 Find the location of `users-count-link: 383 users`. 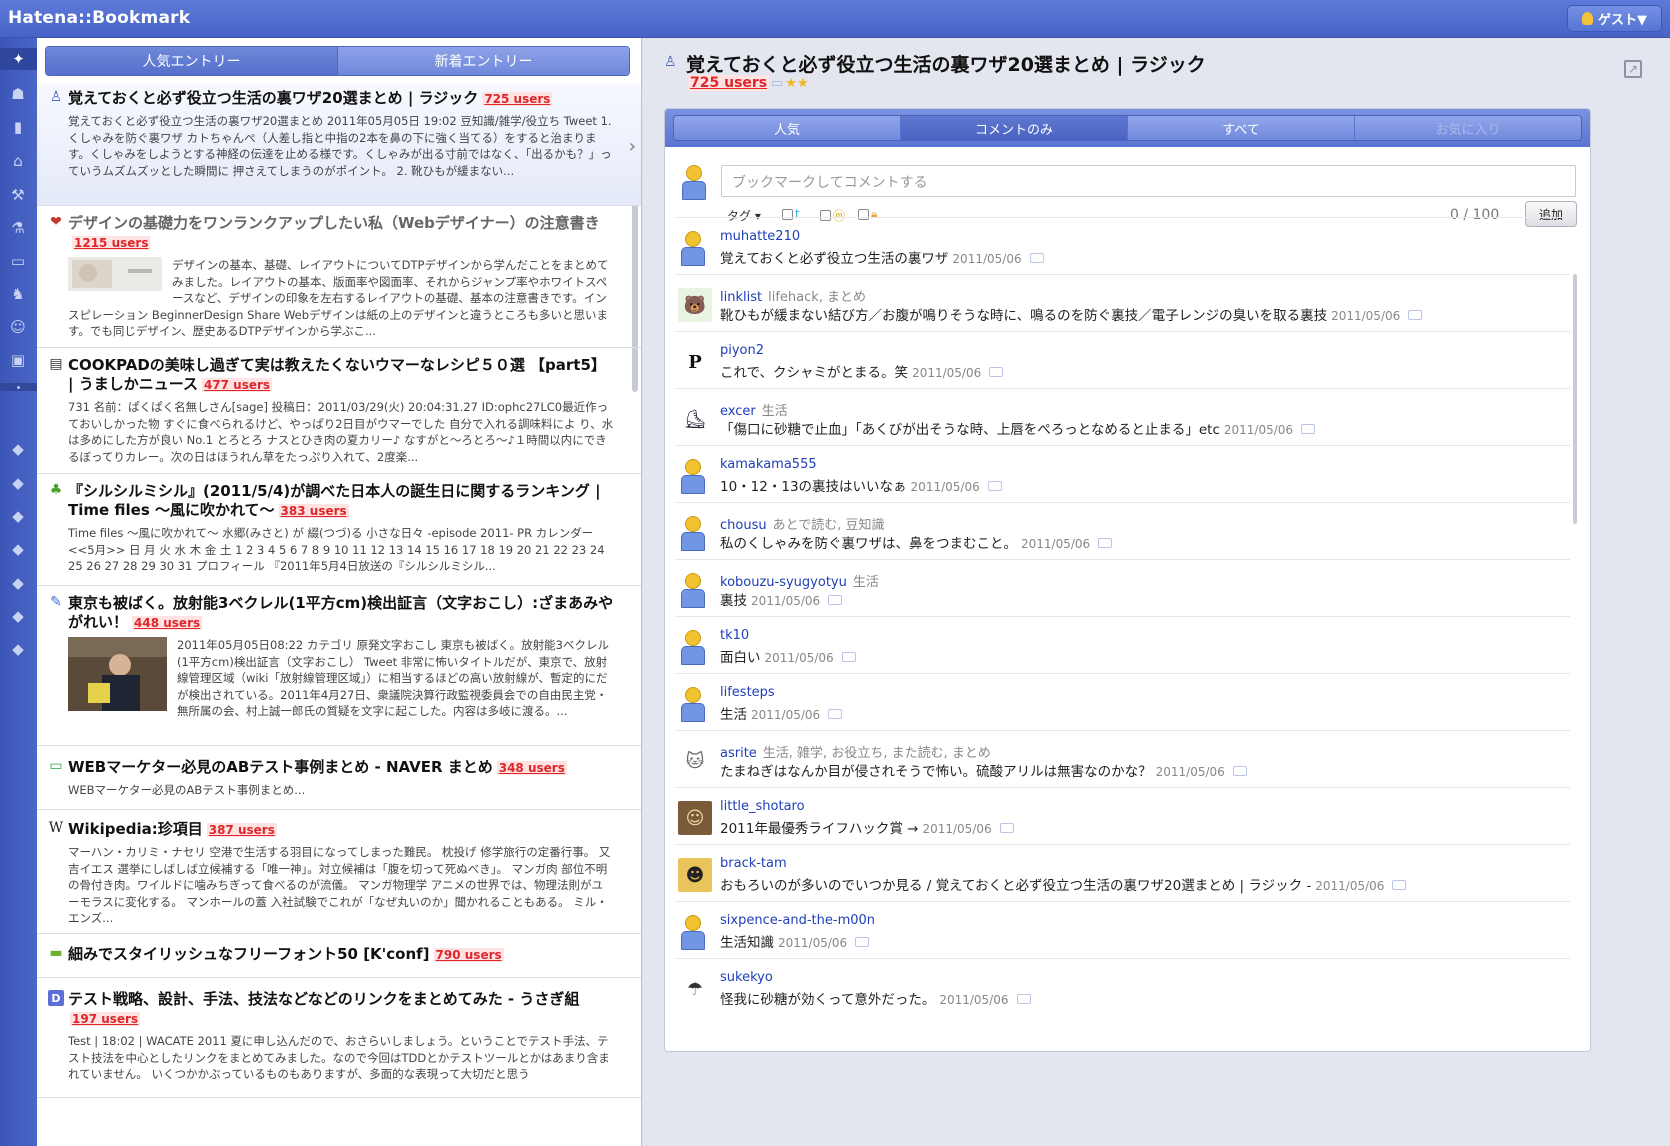

users-count-link: 383 users is located at coordinates (313, 511).